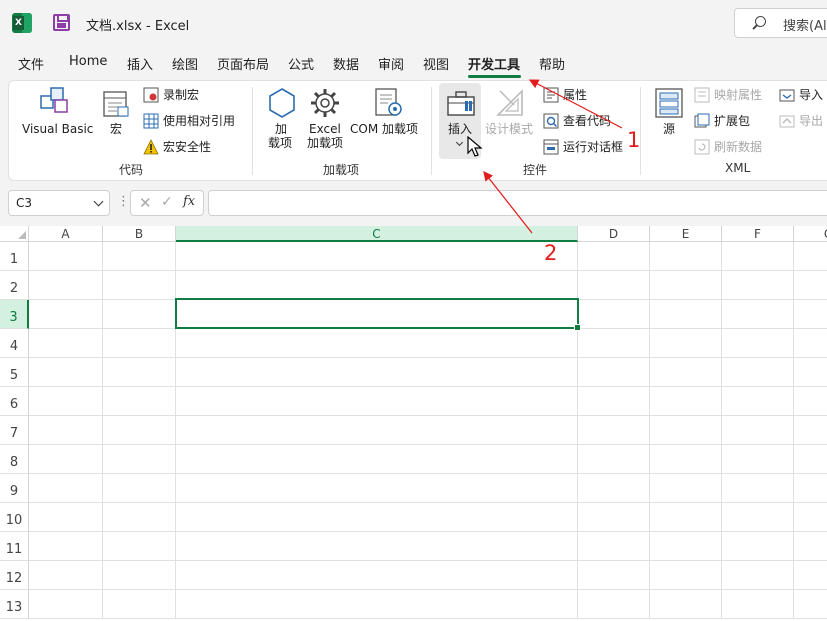 This screenshot has width=827, height=621. I want to click on addins-button: 加, so click(281, 129).